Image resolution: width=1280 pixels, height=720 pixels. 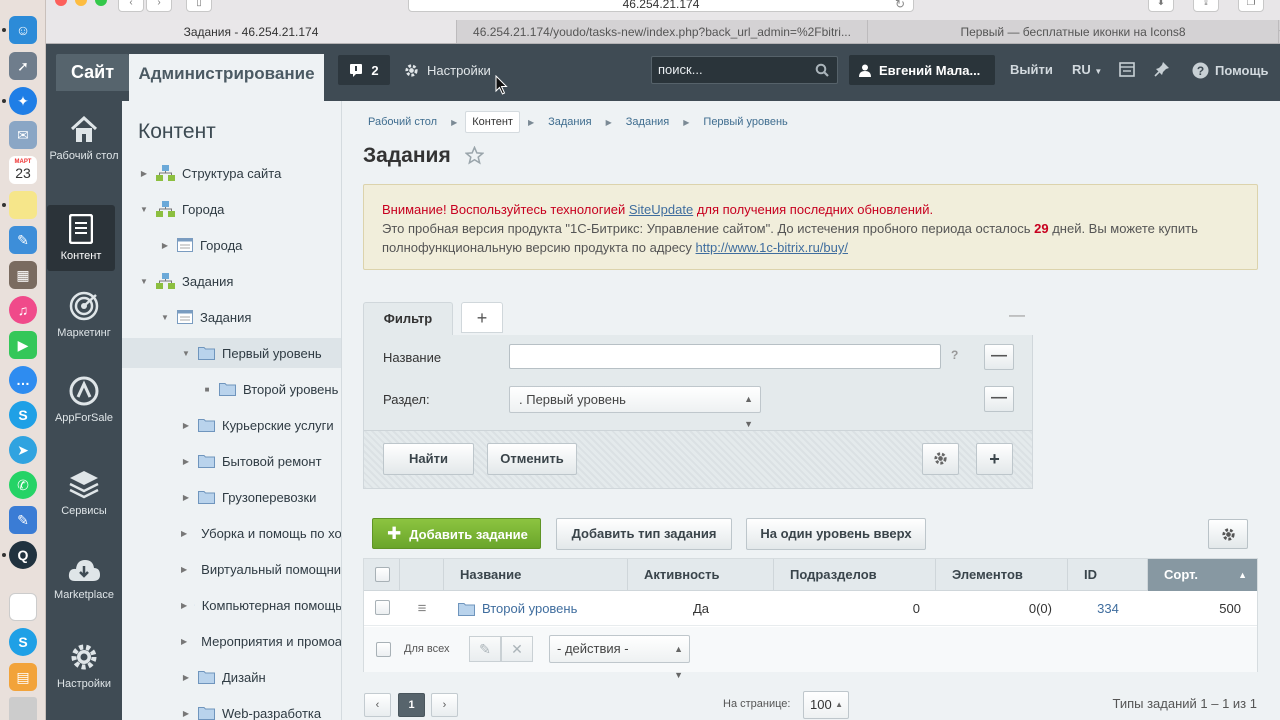 What do you see at coordinates (23, 275) in the screenshot?
I see `calculator-icon: ▦` at bounding box center [23, 275].